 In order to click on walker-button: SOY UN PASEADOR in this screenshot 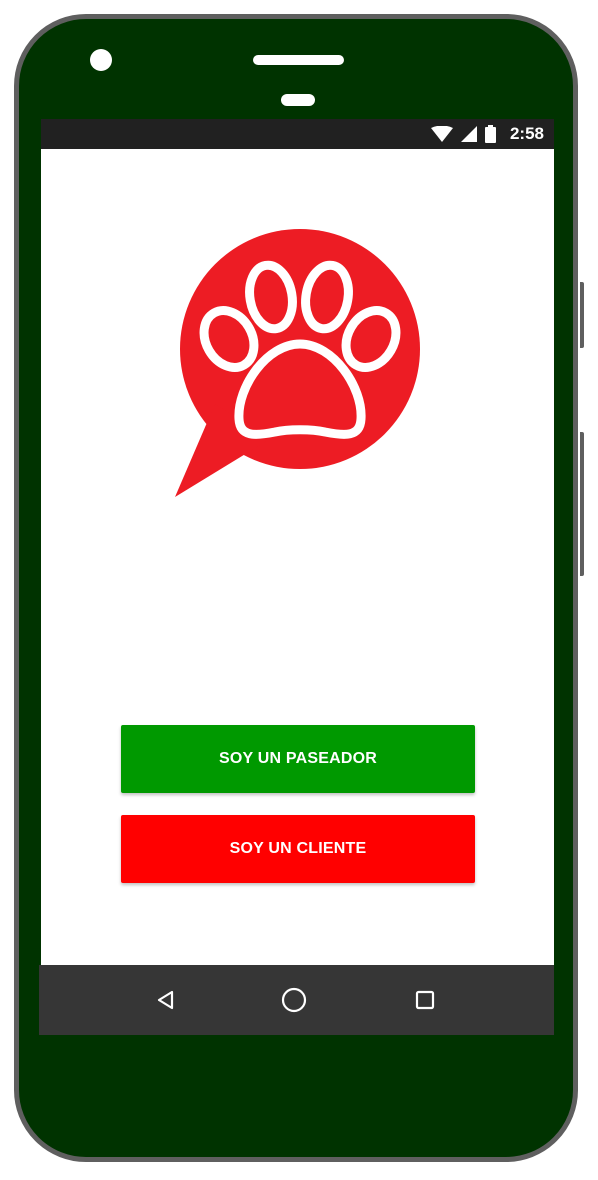, I will do `click(298, 759)`.